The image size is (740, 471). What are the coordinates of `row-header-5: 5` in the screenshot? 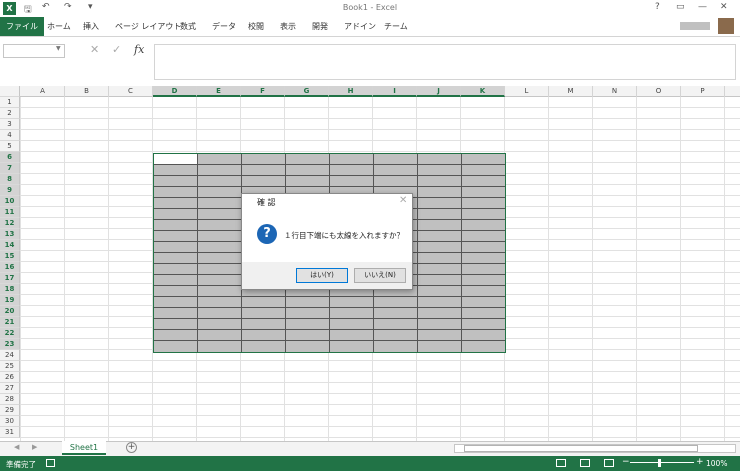 It's located at (10, 146).